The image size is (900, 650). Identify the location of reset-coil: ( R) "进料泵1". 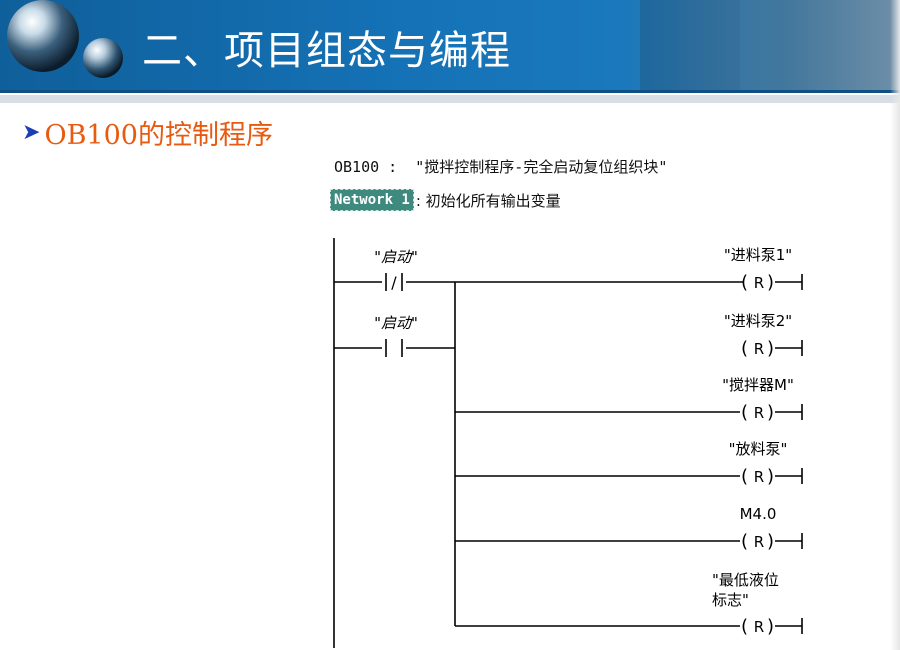
(763, 269).